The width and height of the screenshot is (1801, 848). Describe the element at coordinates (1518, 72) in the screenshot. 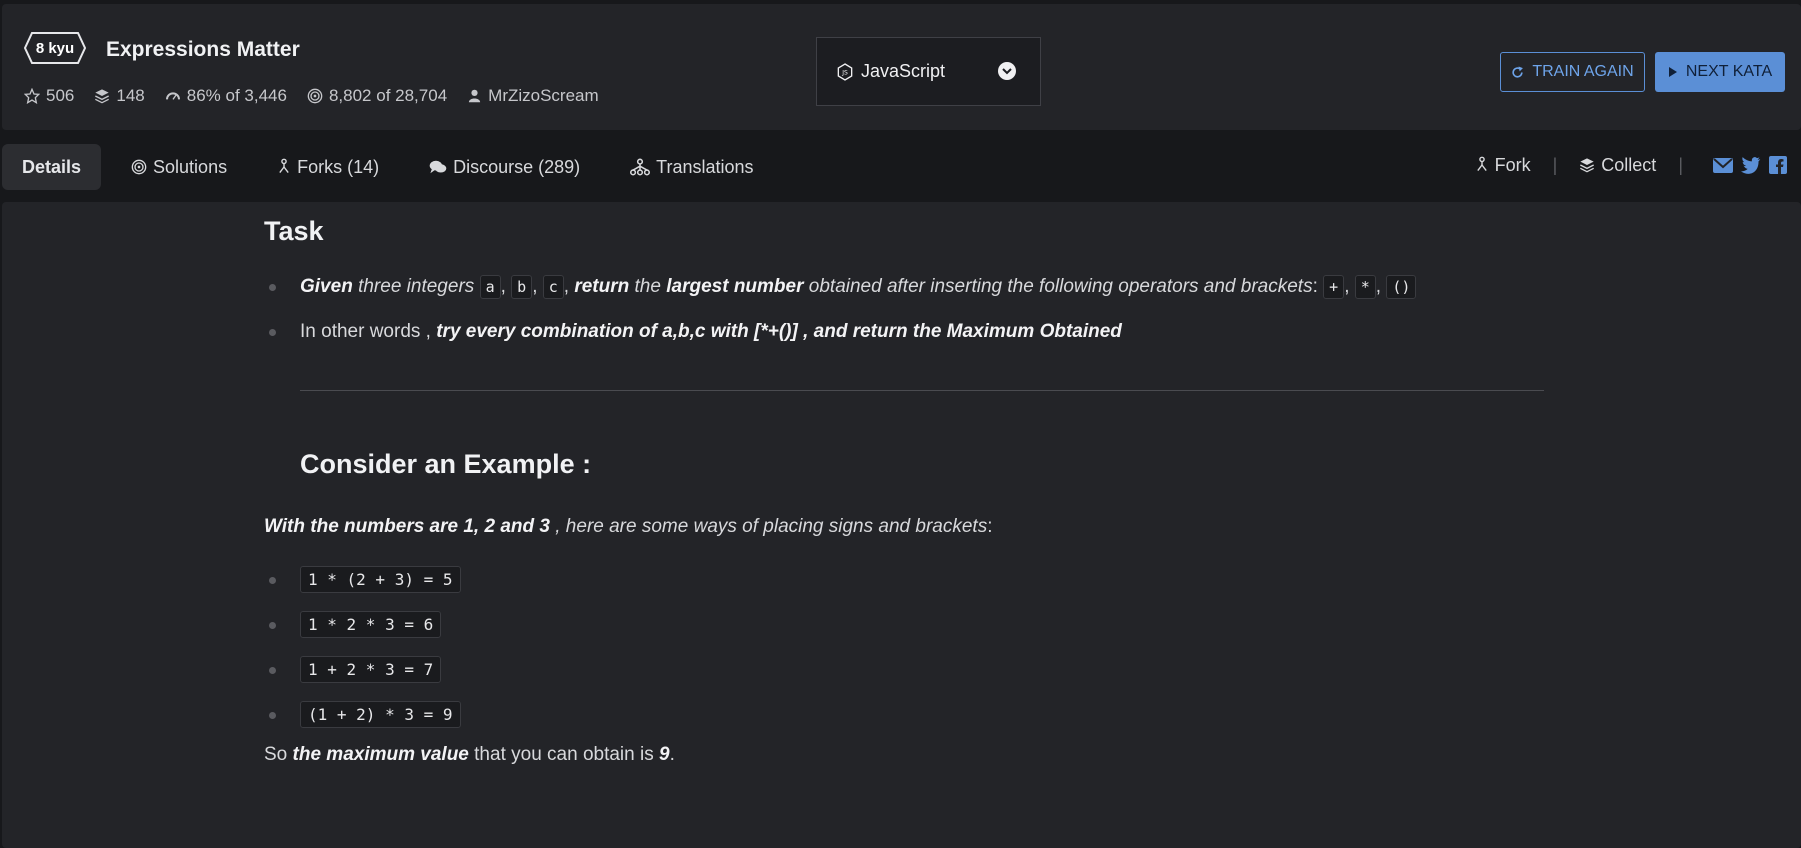

I see `refresh-icon` at that location.